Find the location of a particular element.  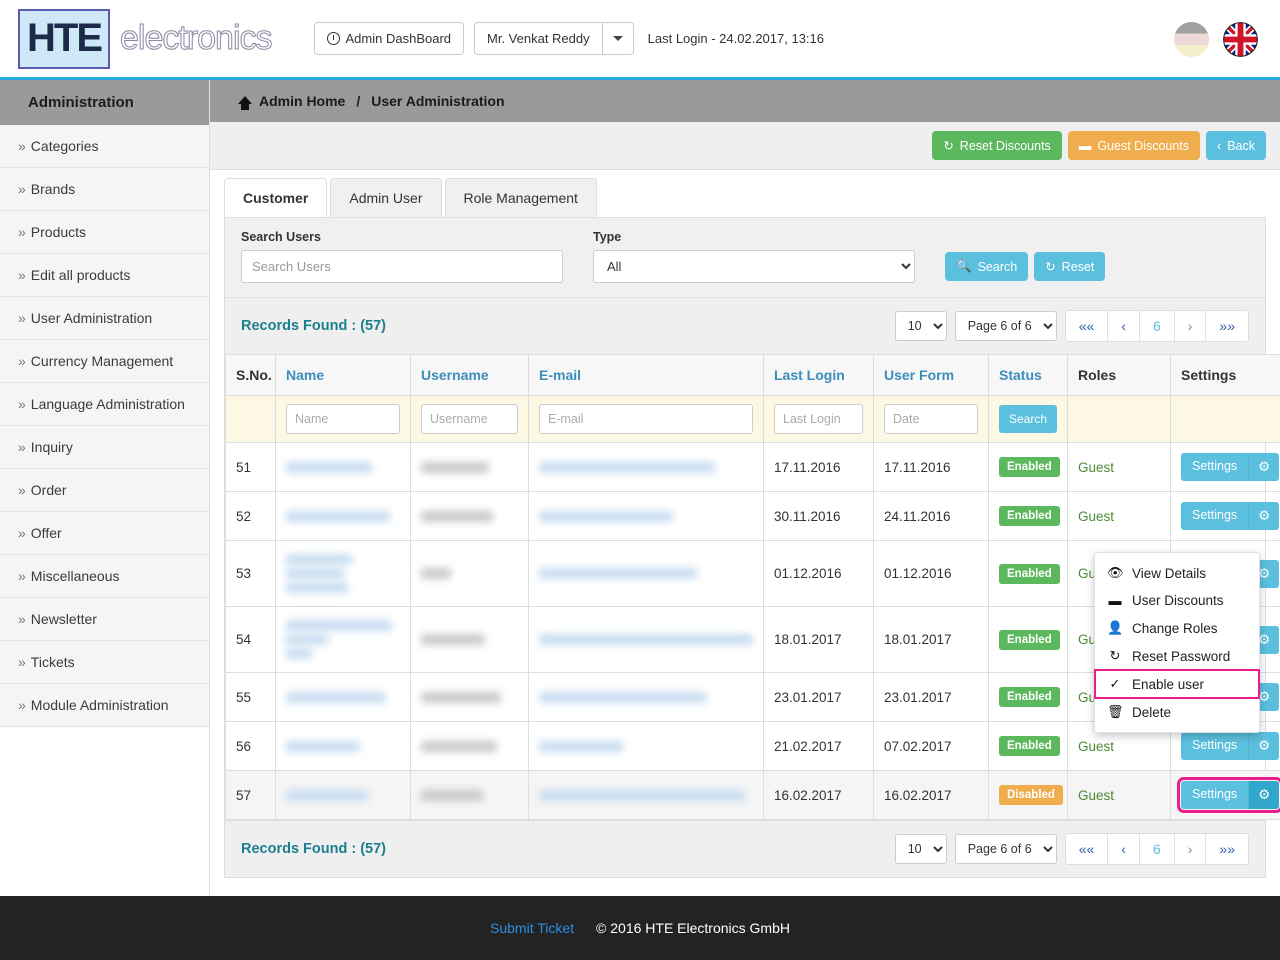

admin-dashboard-button: Admin DashBoard is located at coordinates (389, 38).